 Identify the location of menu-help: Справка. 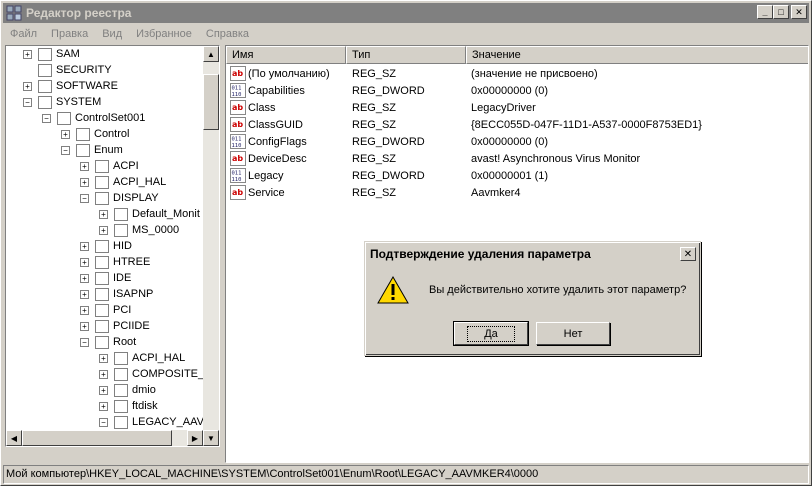
(227, 34).